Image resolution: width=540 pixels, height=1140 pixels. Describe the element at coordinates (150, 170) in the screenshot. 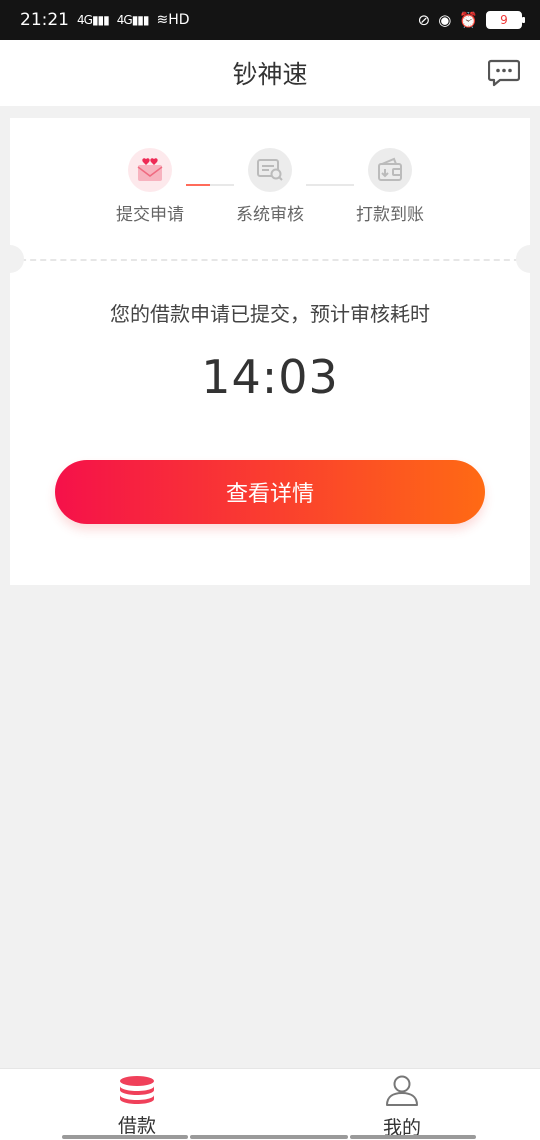

I see `envelope-heart-icon` at that location.